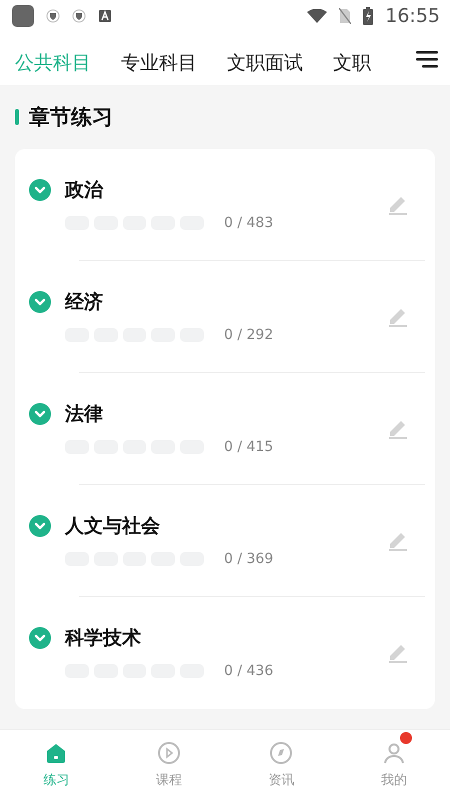 The image size is (450, 800). What do you see at coordinates (249, 223) in the screenshot?
I see `question-count: 0 / 483` at bounding box center [249, 223].